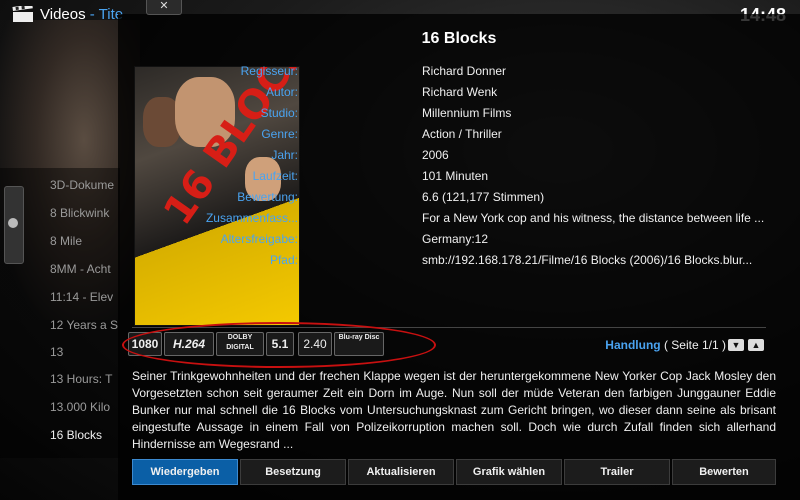  Describe the element at coordinates (467, 113) in the screenshot. I see `detail-value: Millennium Films` at that location.